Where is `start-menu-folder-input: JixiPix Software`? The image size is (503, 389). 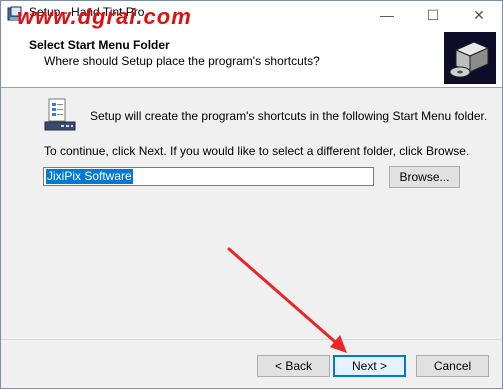 start-menu-folder-input: JixiPix Software is located at coordinates (208, 176).